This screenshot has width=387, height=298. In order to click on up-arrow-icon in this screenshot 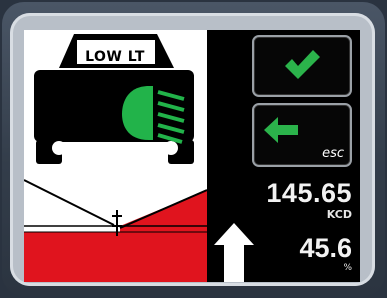, I will do `click(234, 252)`.